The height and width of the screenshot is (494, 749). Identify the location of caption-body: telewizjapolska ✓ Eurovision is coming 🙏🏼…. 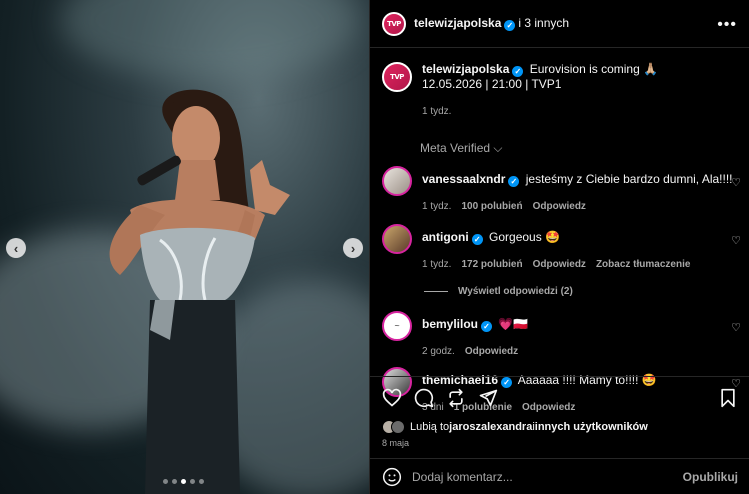
(540, 90).